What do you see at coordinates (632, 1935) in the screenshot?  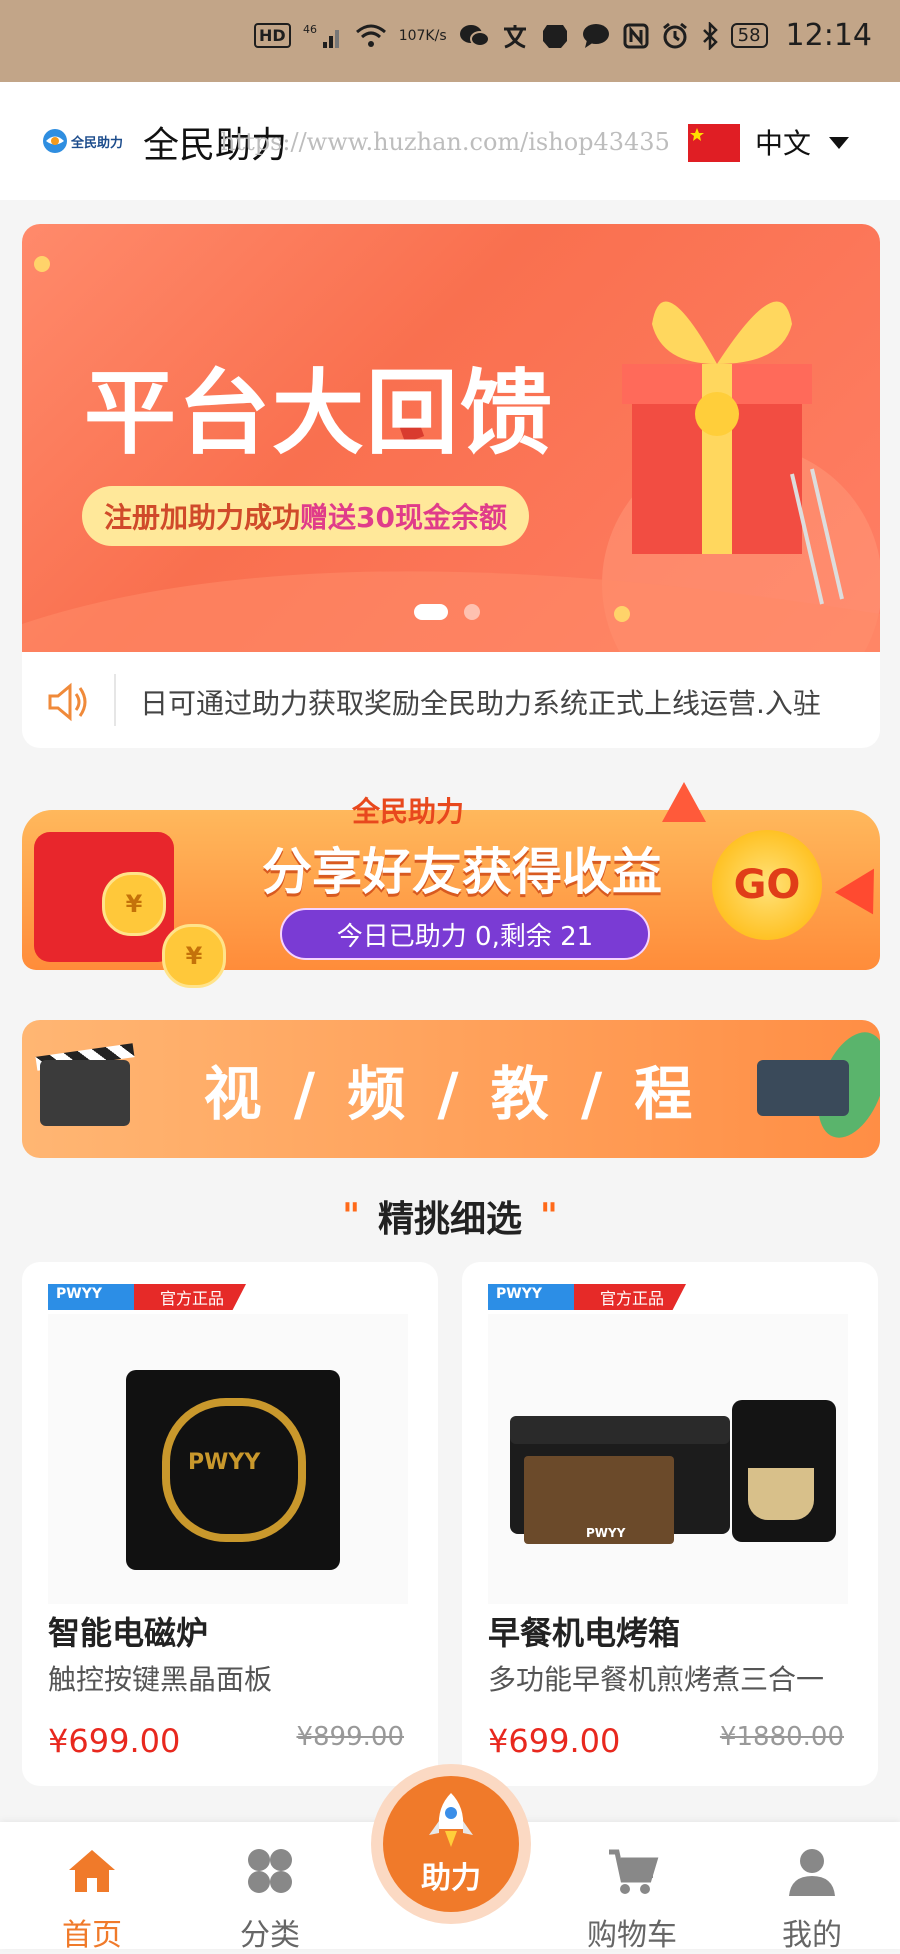 I see `nav-cart-label: 购物车` at bounding box center [632, 1935].